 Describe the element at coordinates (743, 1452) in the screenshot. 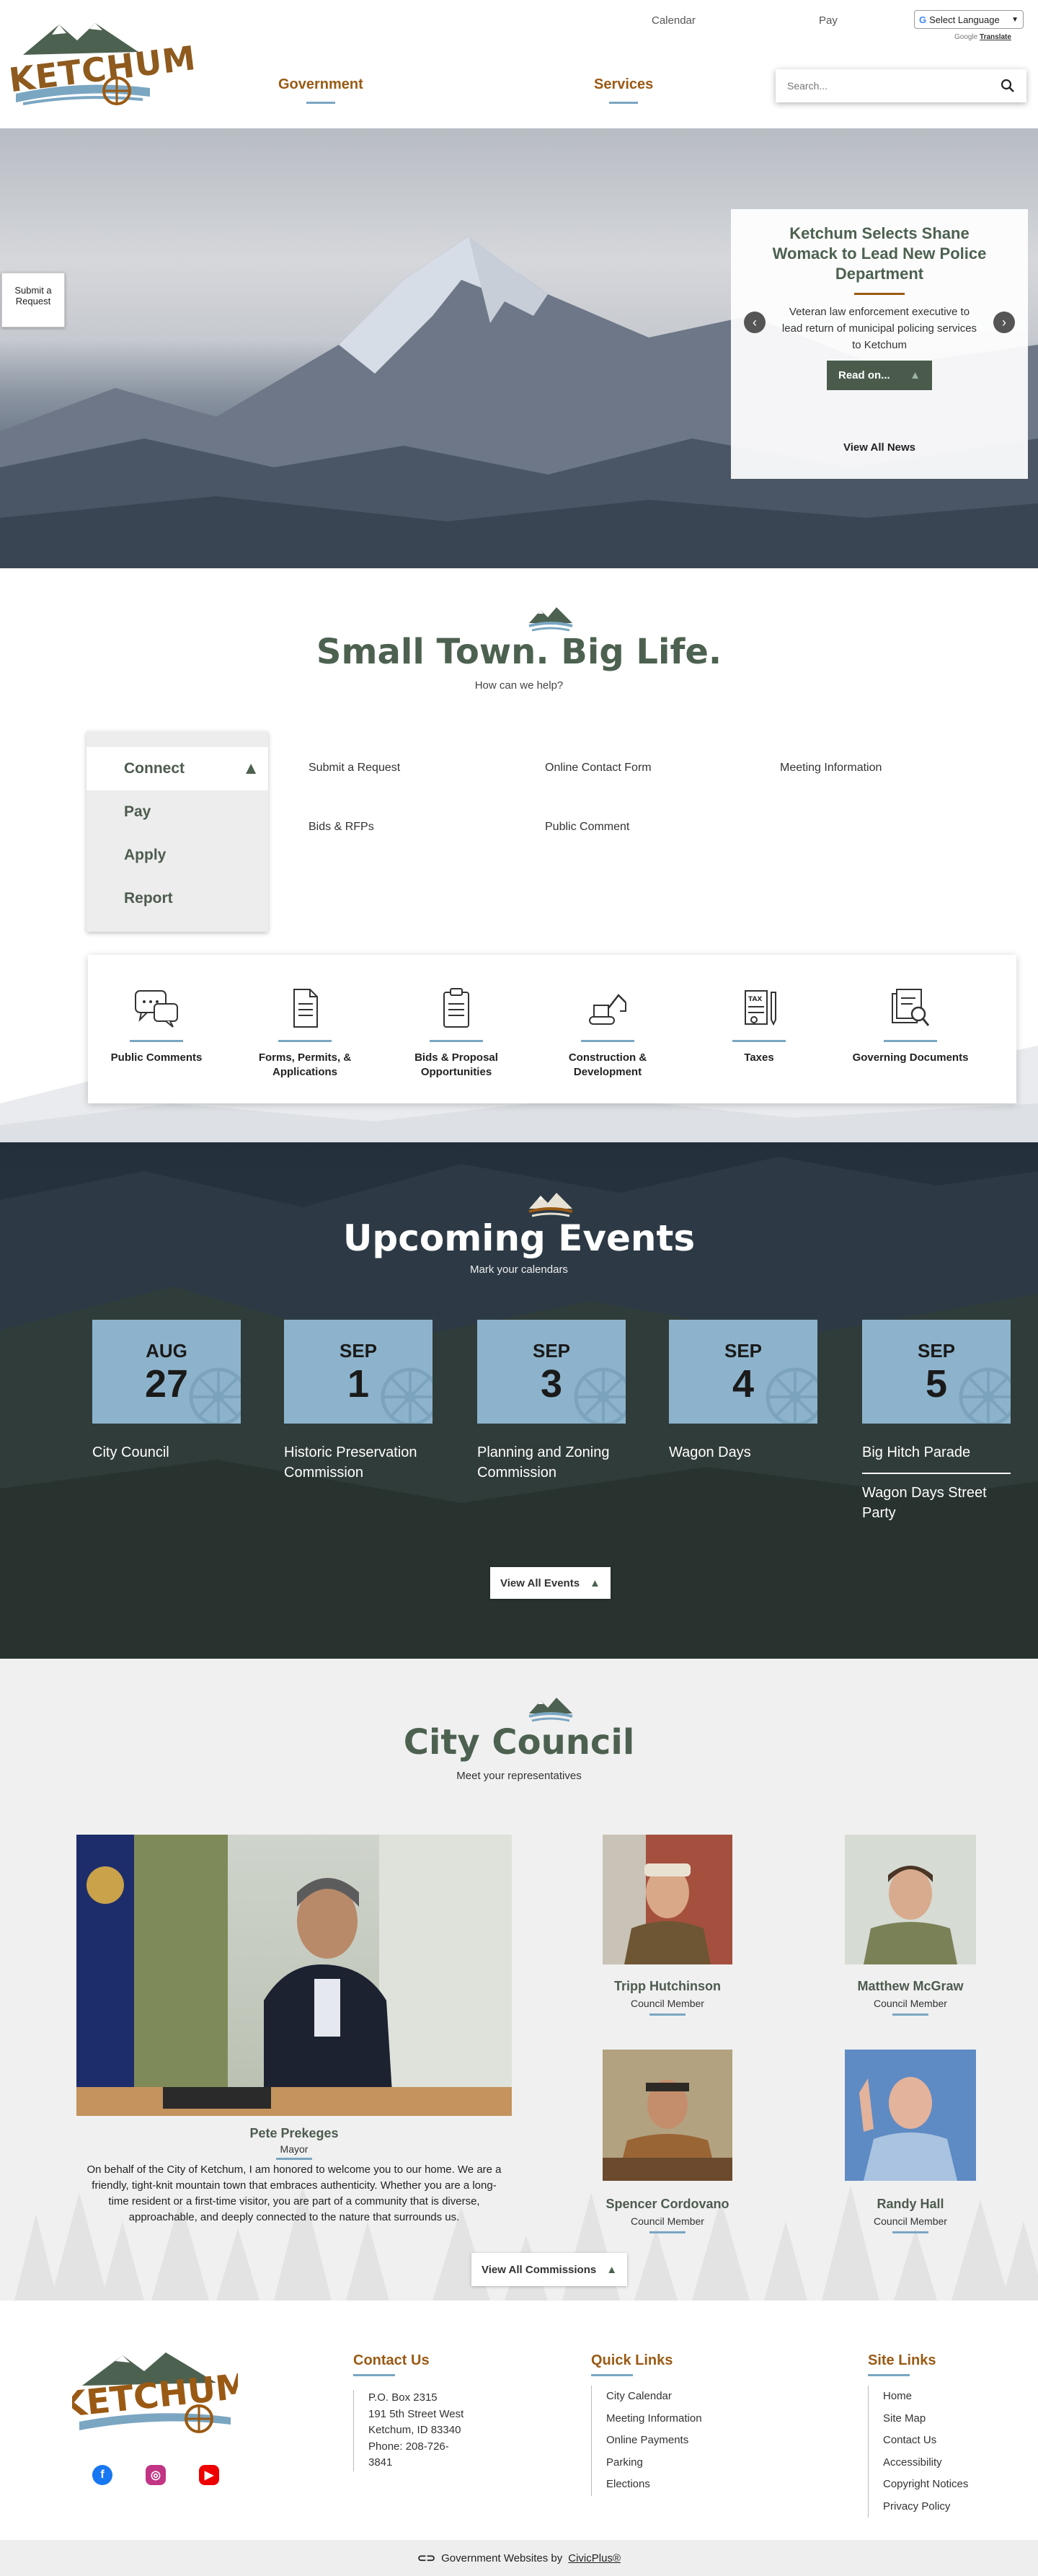

I see `event-name: Wagon Days` at that location.